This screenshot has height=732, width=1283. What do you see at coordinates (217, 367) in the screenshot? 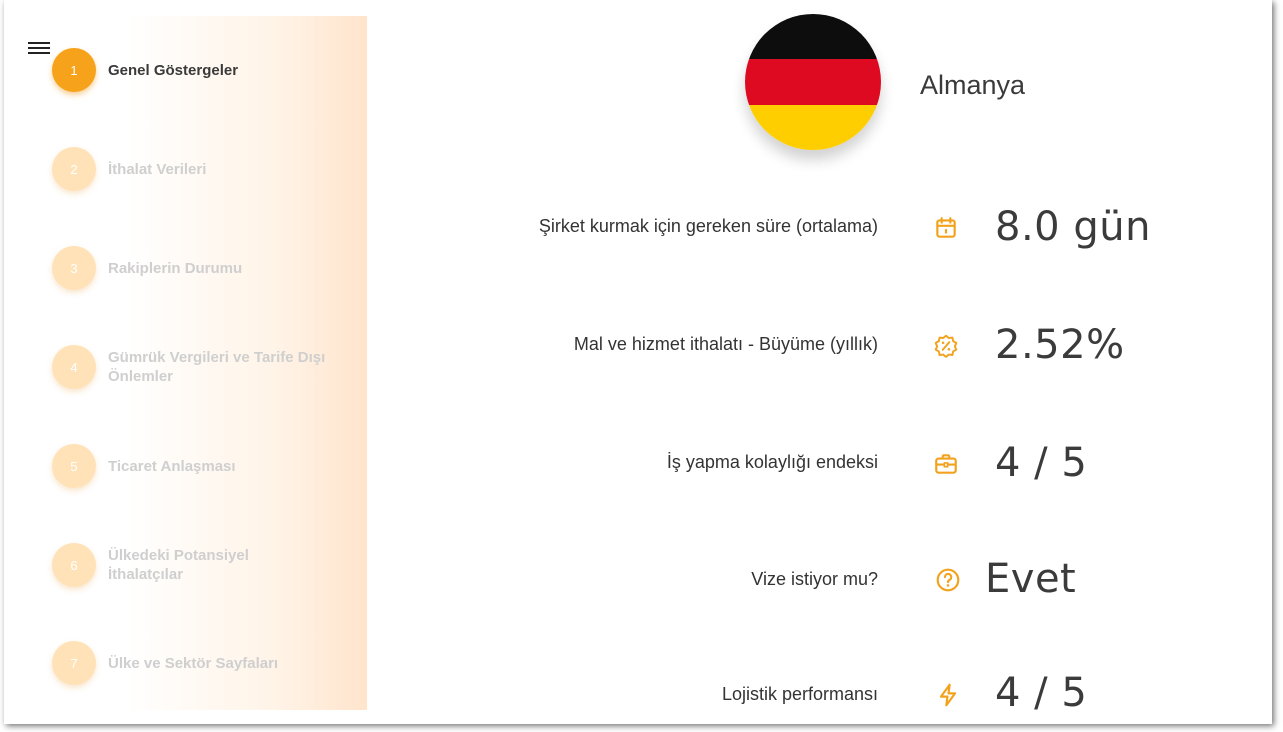
I see `step-label: Gümrük Vergileri ve Tarife Dışı Önlemler` at bounding box center [217, 367].